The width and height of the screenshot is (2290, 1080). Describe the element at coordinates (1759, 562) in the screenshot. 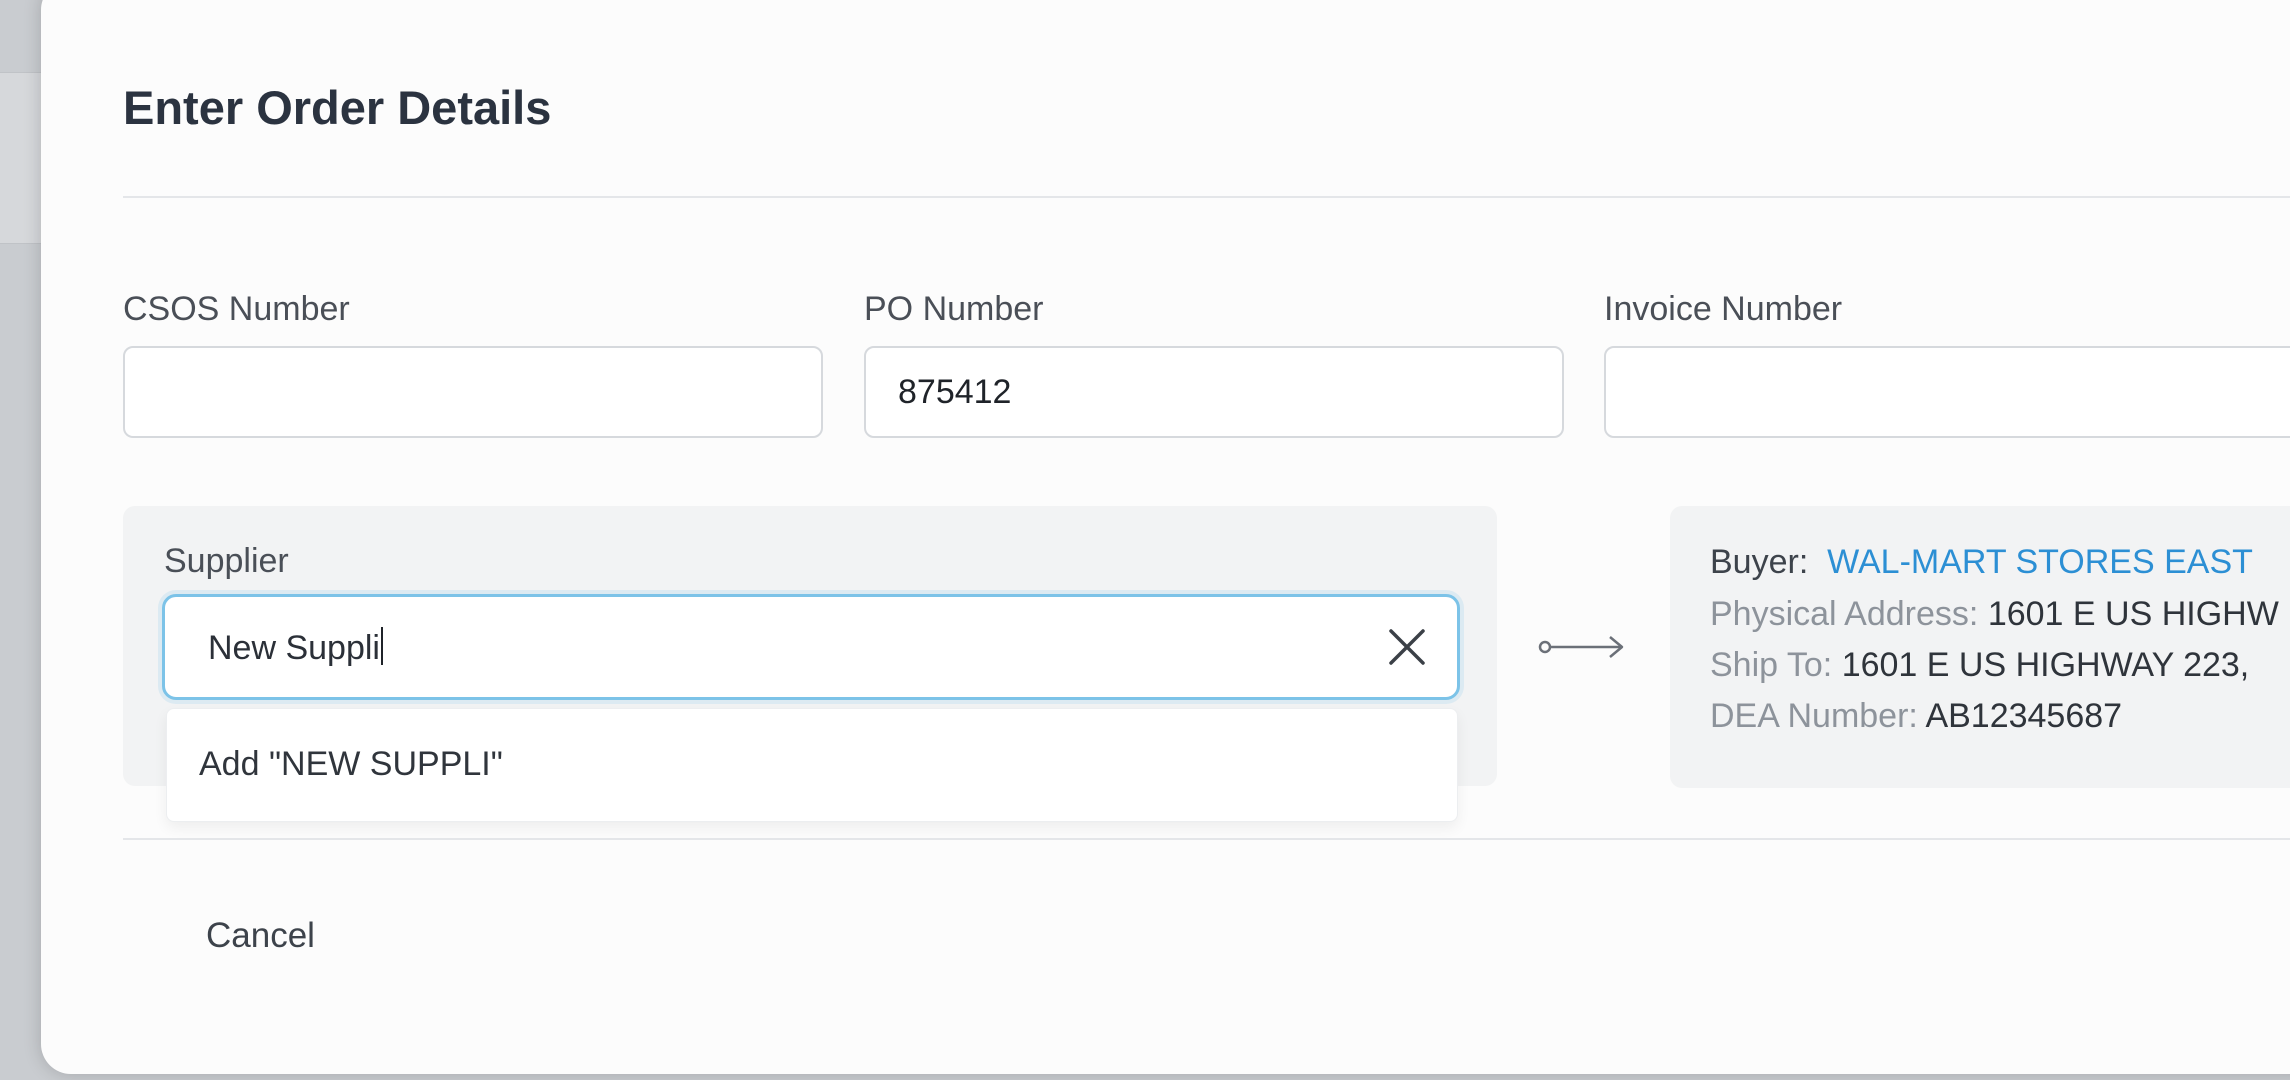

I see `buyer-key: Buyer:` at that location.